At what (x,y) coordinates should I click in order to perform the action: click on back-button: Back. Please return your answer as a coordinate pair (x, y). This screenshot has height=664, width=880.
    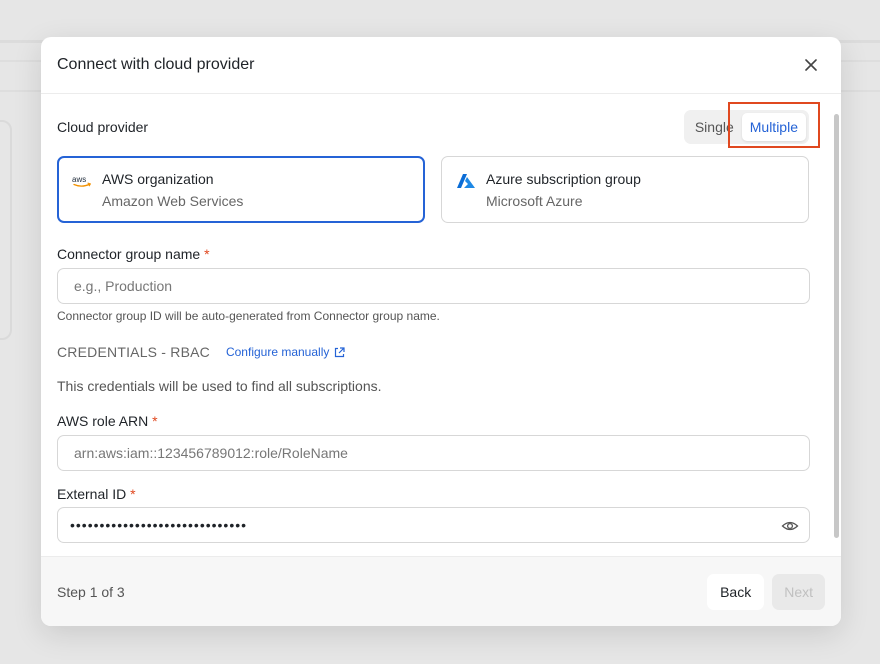
    Looking at the image, I should click on (736, 591).